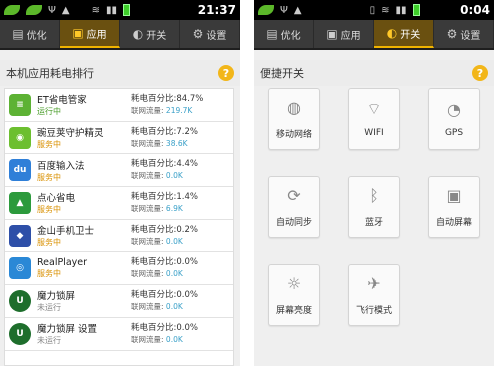 Image resolution: width=494 pixels, height=366 pixels. What do you see at coordinates (374, 73) in the screenshot?
I see `section-header: 便捷开关 ?` at bounding box center [374, 73].